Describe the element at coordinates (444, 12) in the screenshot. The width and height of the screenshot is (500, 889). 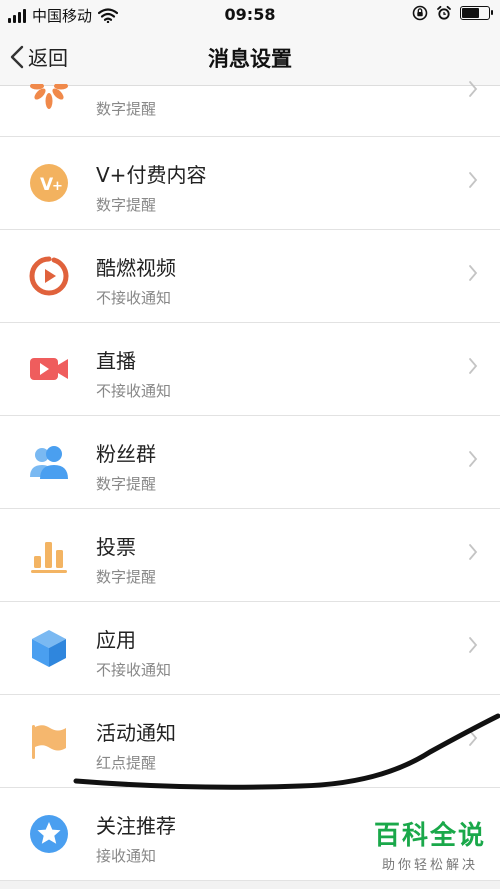
I see `alarm-icon` at that location.